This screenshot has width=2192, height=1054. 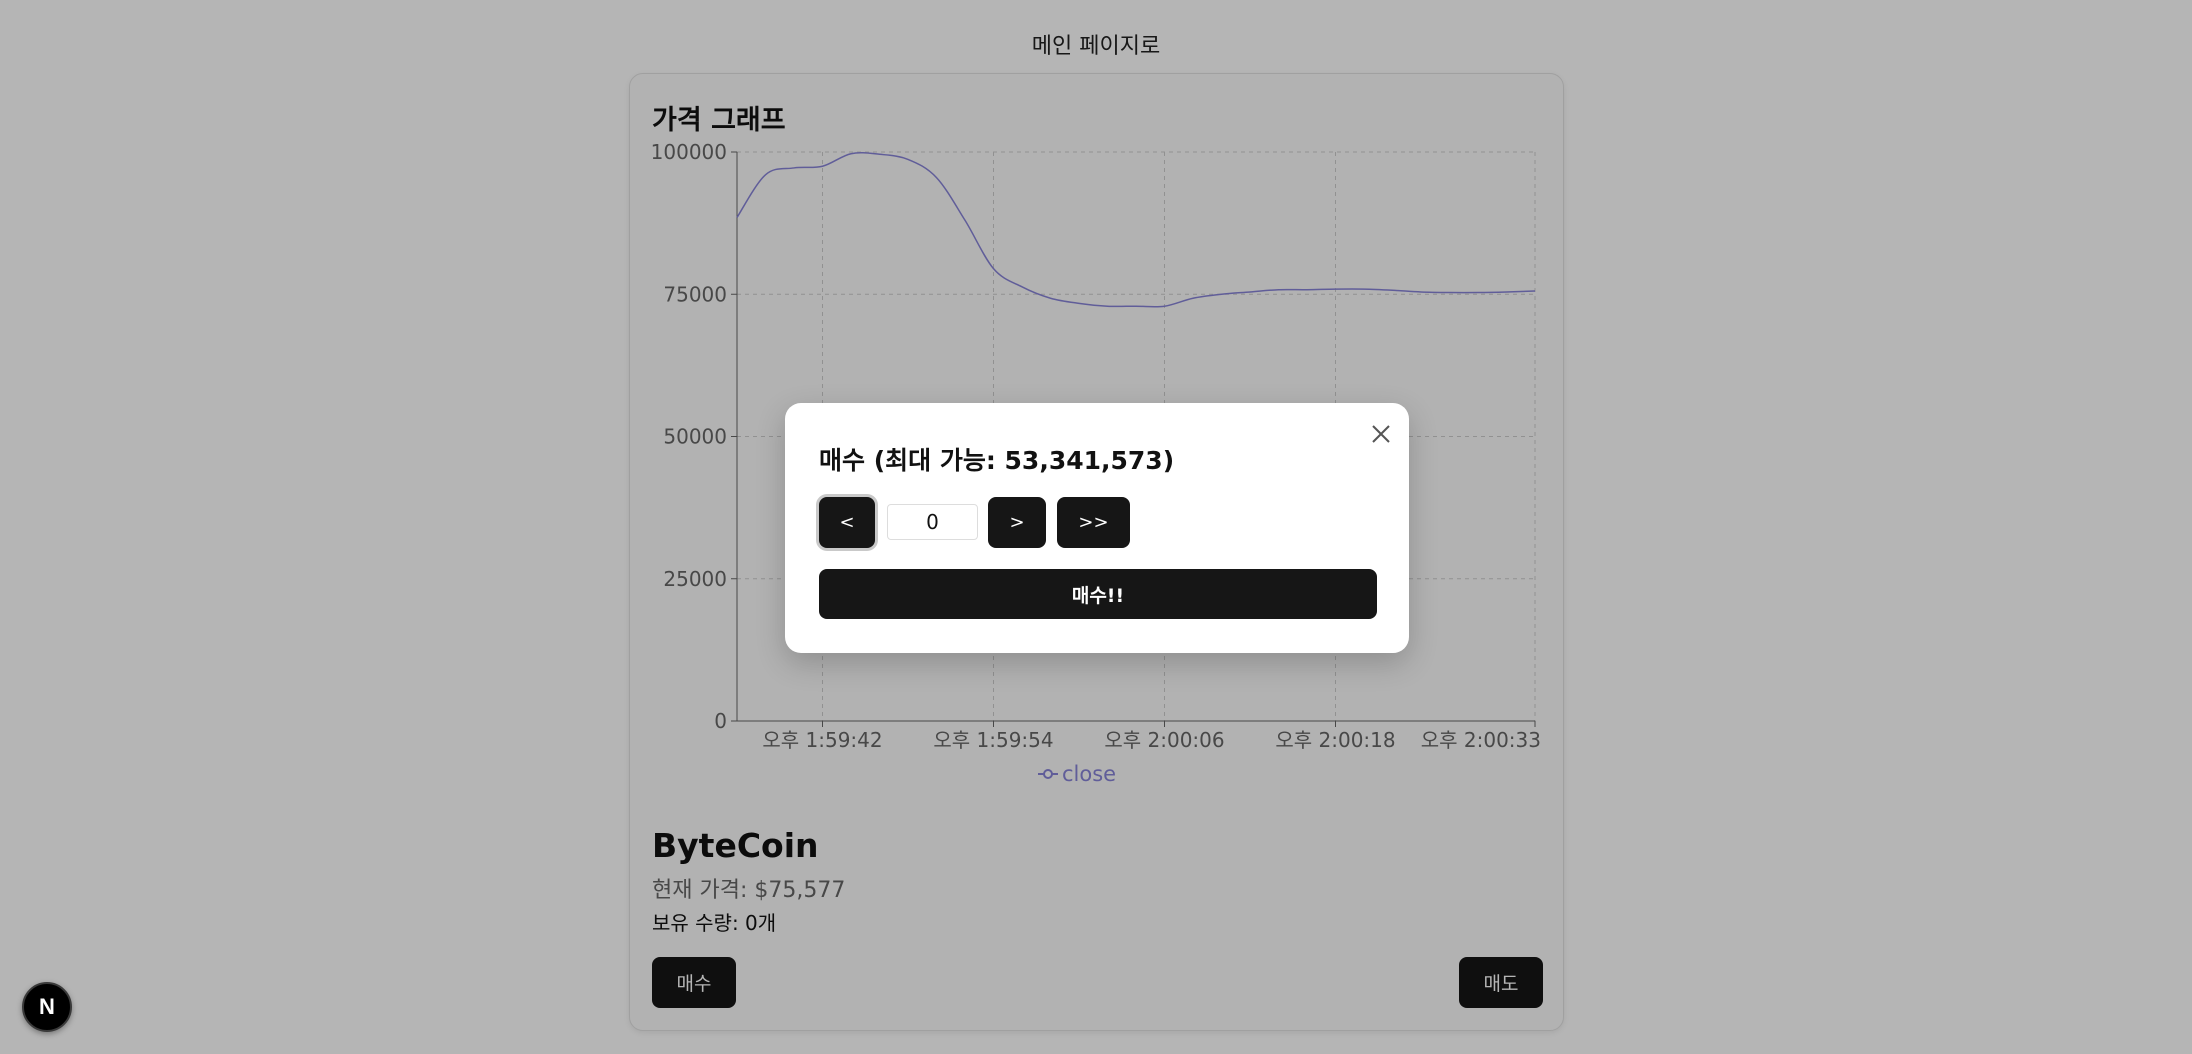 What do you see at coordinates (847, 522) in the screenshot?
I see `decrease-button: <` at bounding box center [847, 522].